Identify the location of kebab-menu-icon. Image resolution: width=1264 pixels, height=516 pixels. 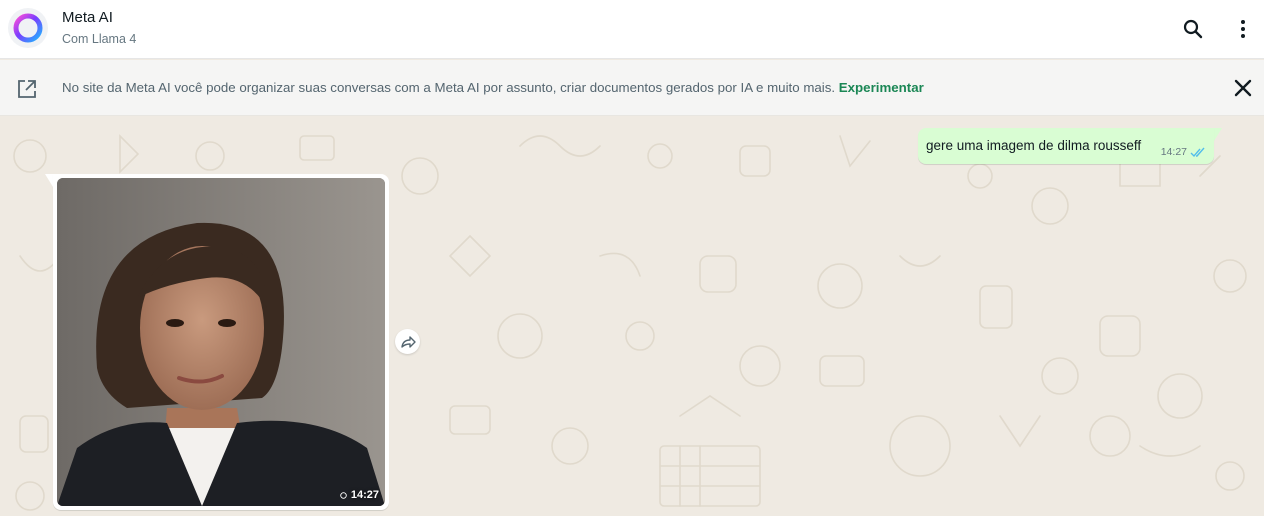
(1243, 29).